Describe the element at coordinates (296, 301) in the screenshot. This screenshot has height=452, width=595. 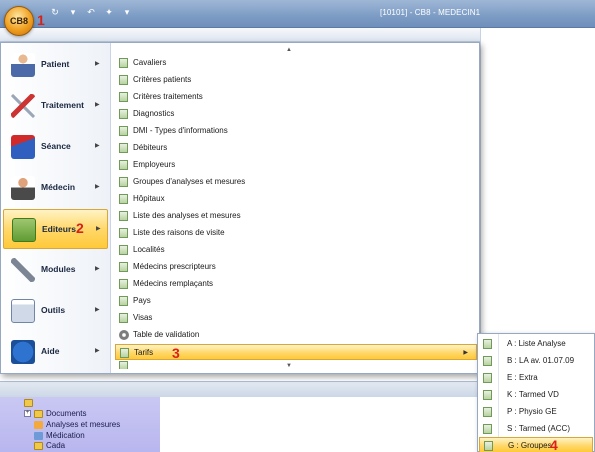
I see `submenu-item-pays: Pays` at that location.